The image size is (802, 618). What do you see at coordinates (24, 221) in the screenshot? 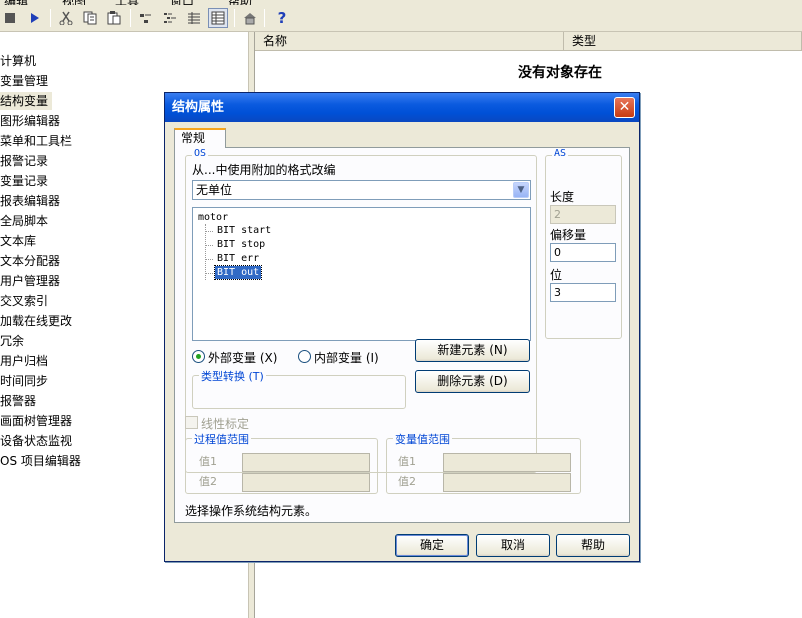
I see `tree-item: 全局脚本` at bounding box center [24, 221].